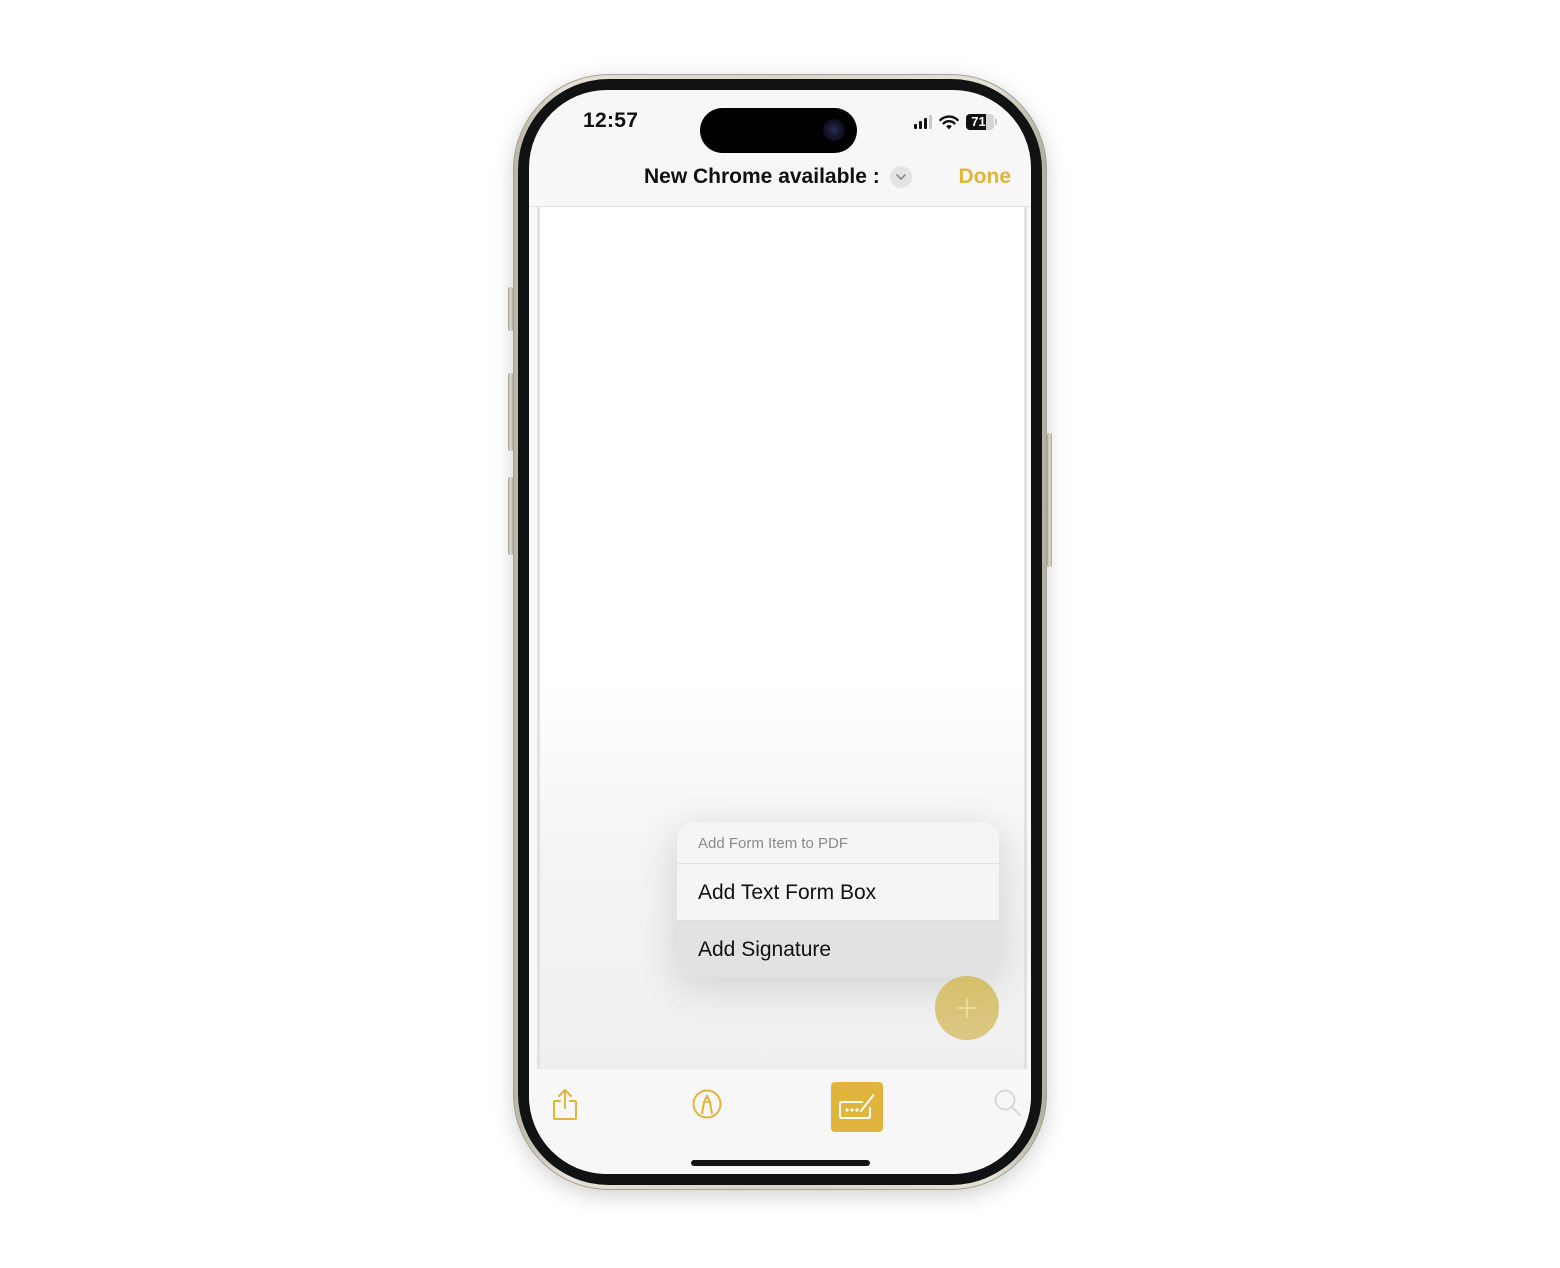 Image resolution: width=1560 pixels, height=1268 pixels. I want to click on battery-percent: 71, so click(978, 121).